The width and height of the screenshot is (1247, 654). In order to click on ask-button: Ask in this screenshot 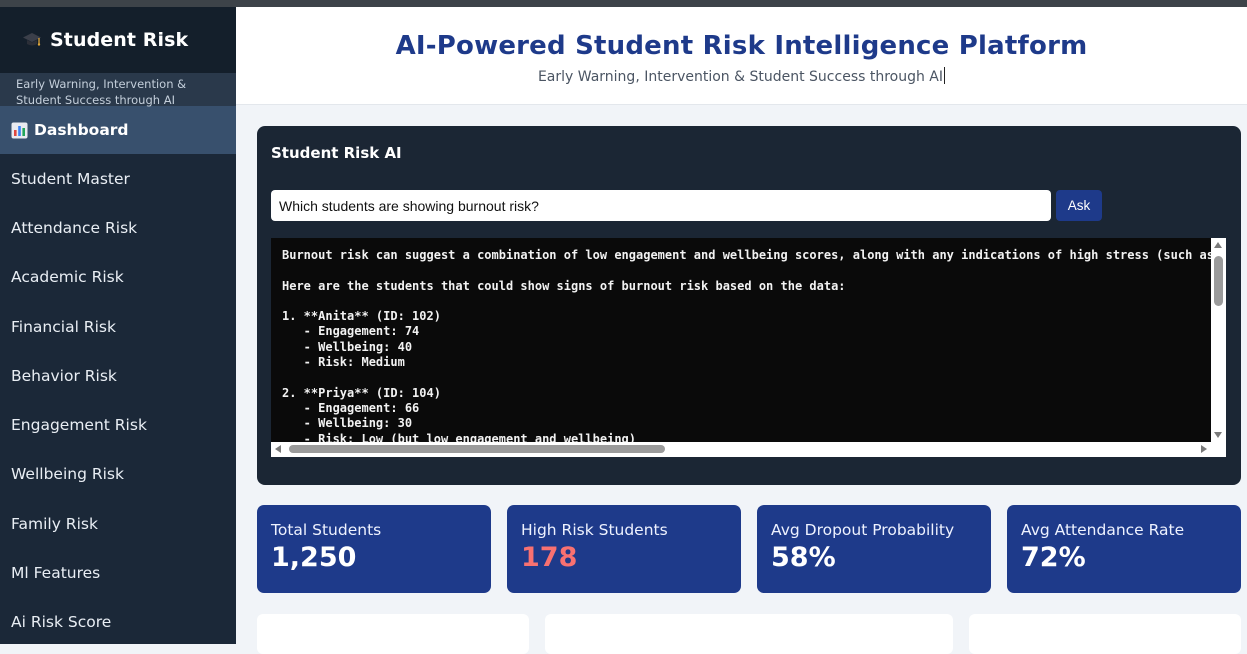, I will do `click(1079, 205)`.